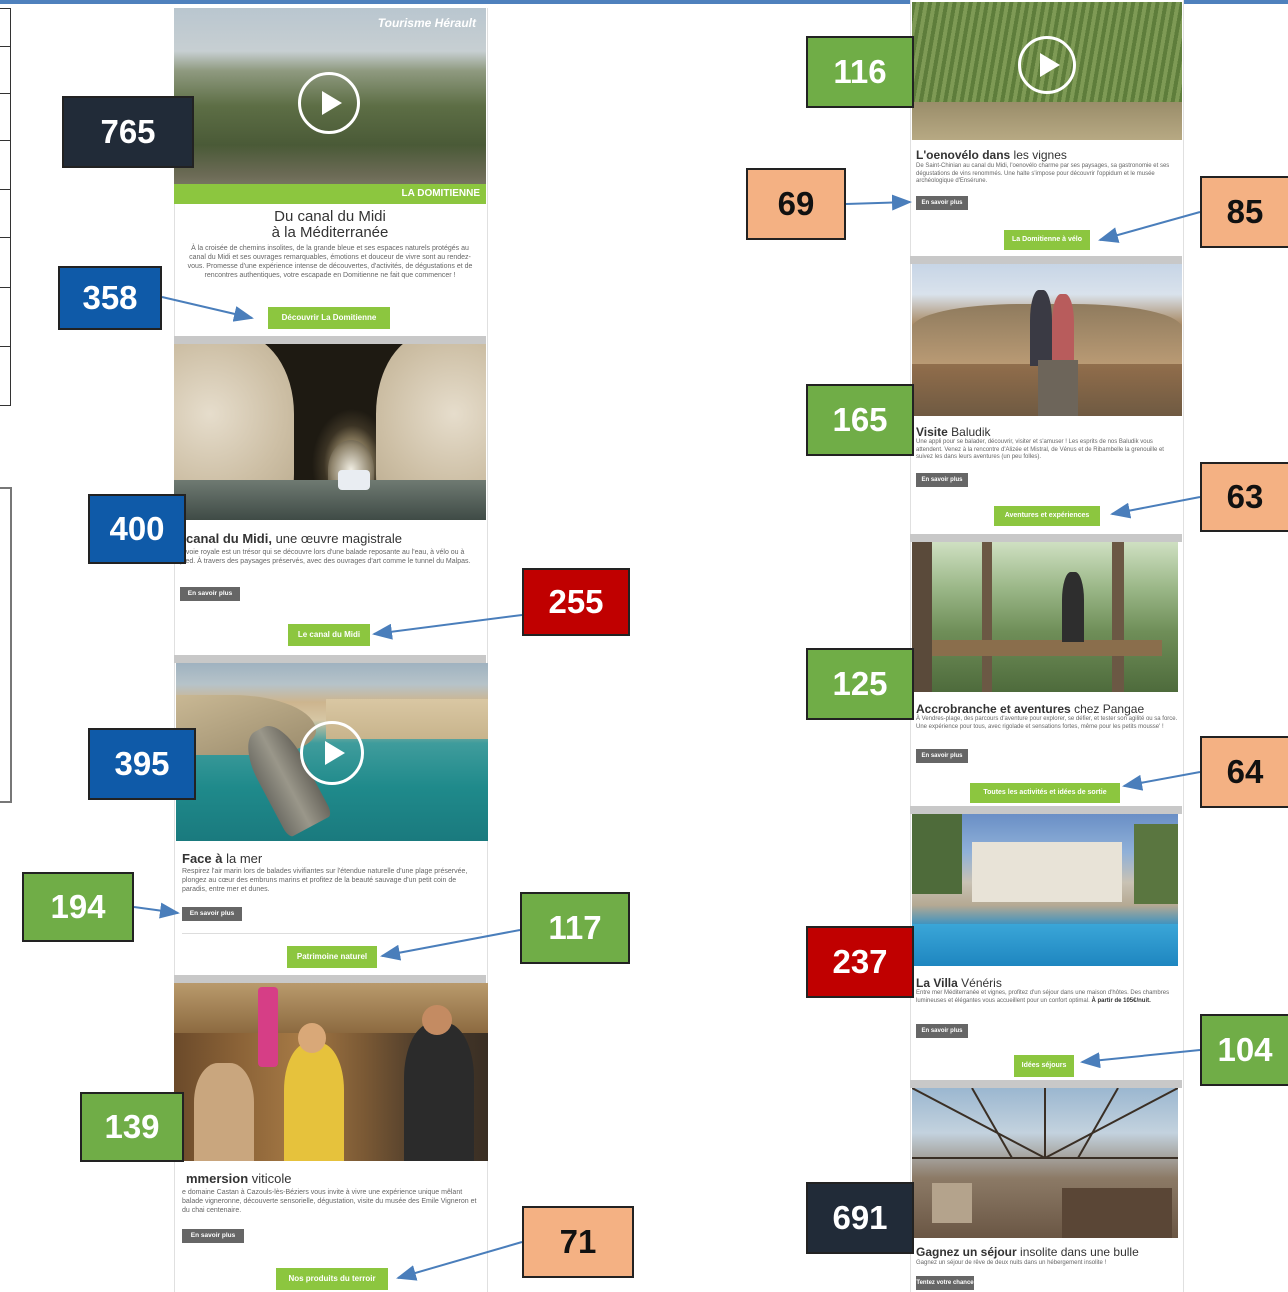  Describe the element at coordinates (860, 684) in the screenshot. I see `click-count-badge: 125` at that location.